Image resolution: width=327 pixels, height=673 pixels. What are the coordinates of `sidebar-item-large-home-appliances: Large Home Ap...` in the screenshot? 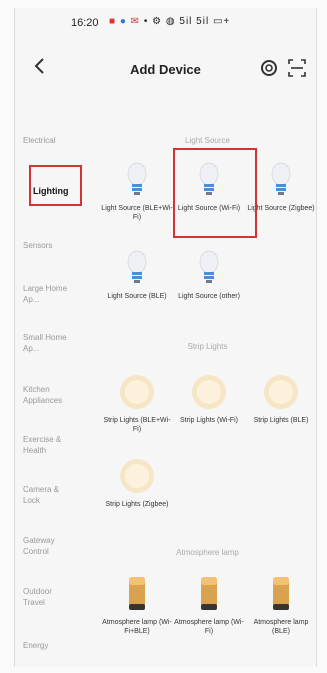 It's located at (49, 294).